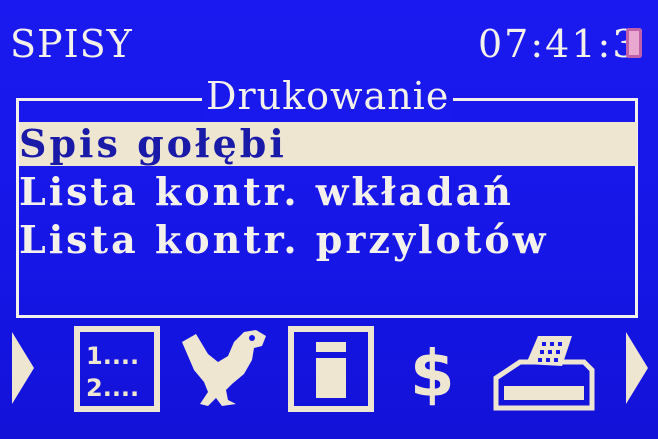  Describe the element at coordinates (544, 369) in the screenshot. I see `printer-icon` at that location.